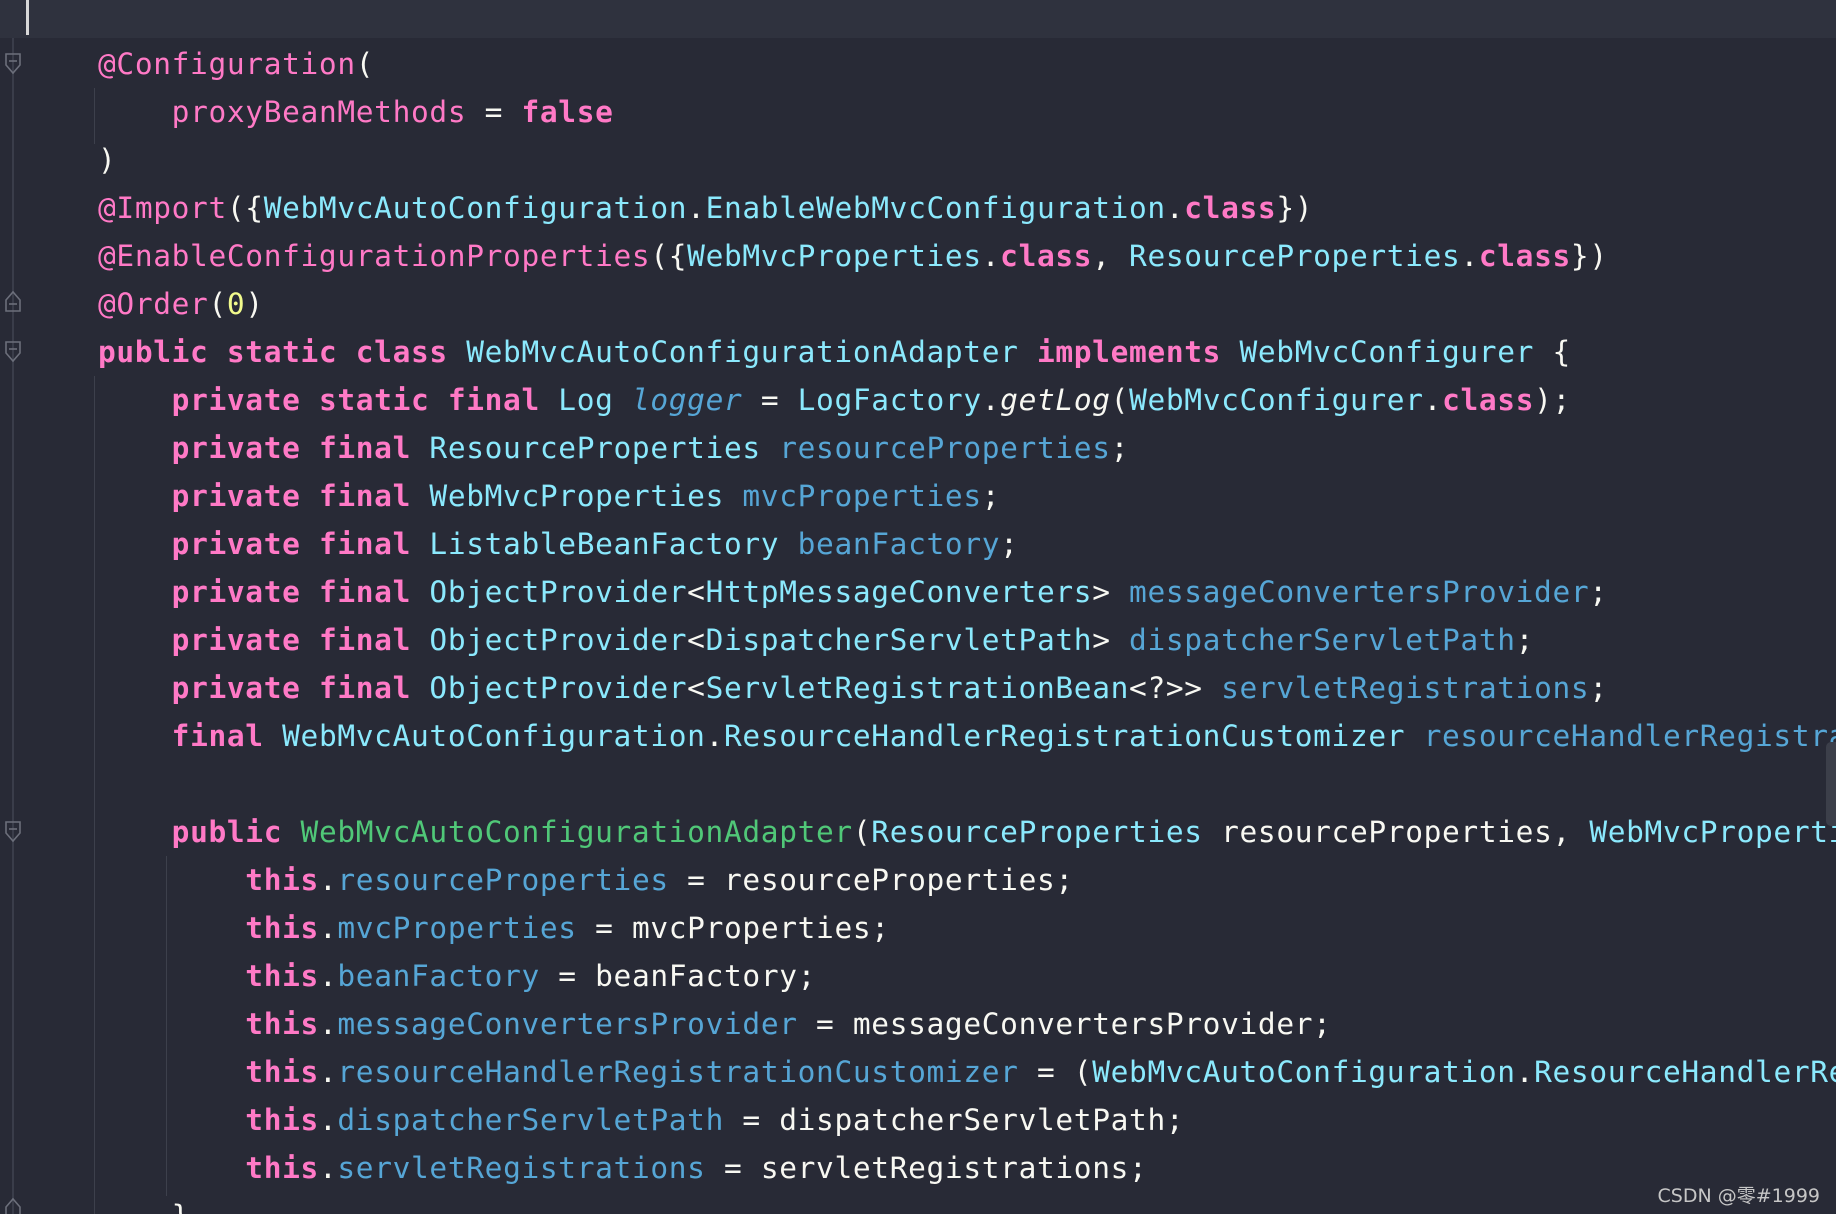  I want to click on code-line: @Order(0), so click(967, 304).